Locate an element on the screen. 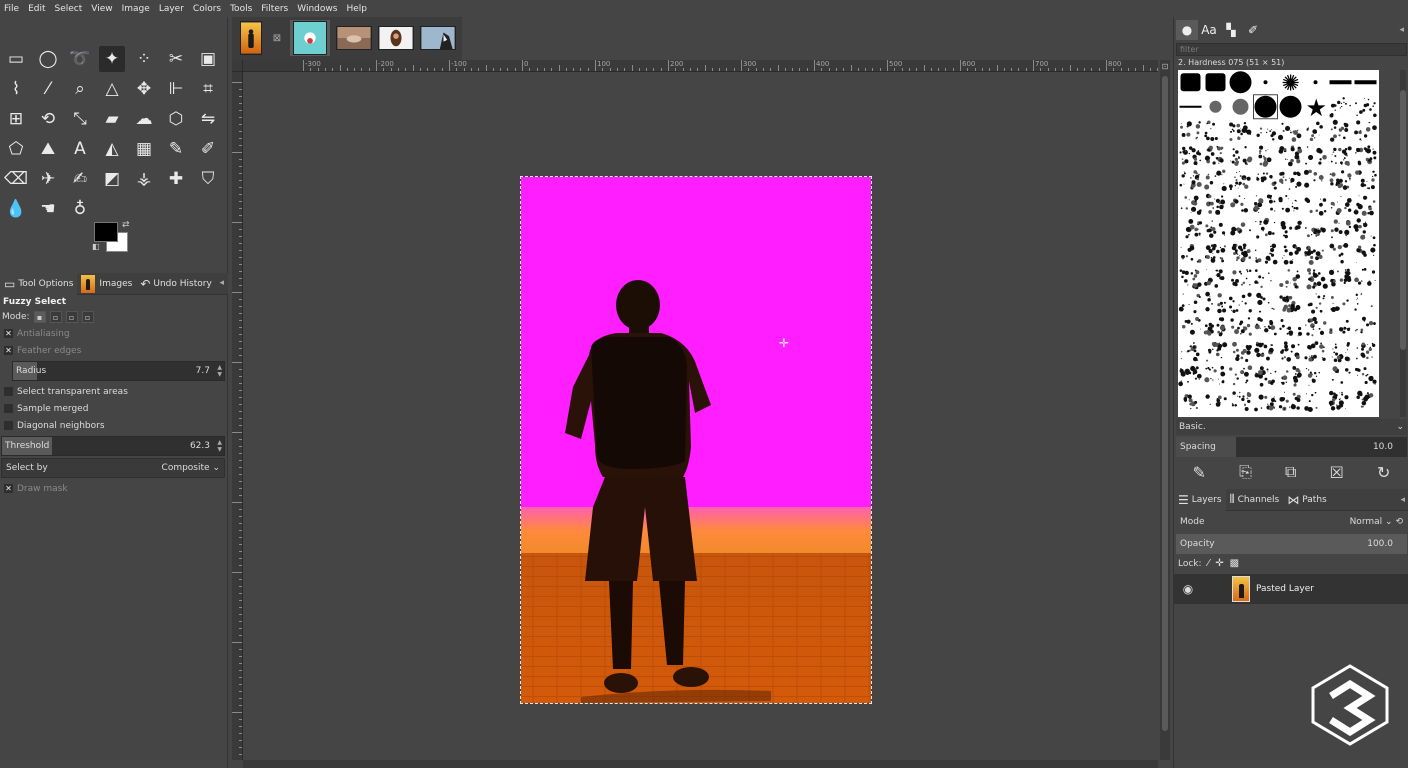 This screenshot has height=768, width=1408. bucket-fill-icon: ⛰ is located at coordinates (48, 149).